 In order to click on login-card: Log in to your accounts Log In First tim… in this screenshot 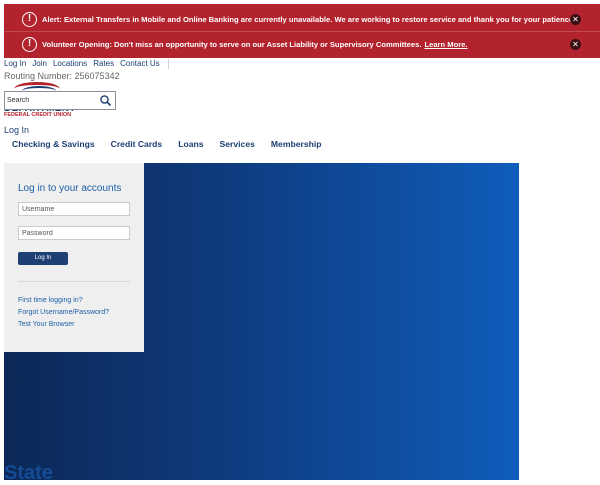, I will do `click(74, 257)`.